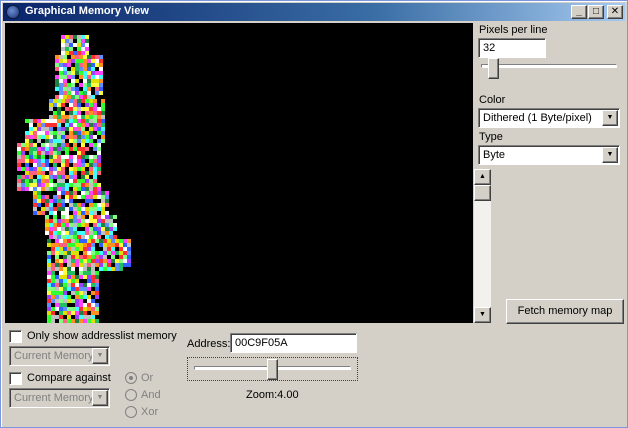 This screenshot has width=628, height=428. What do you see at coordinates (482, 177) in the screenshot?
I see `scroll-up-button: ▲` at bounding box center [482, 177].